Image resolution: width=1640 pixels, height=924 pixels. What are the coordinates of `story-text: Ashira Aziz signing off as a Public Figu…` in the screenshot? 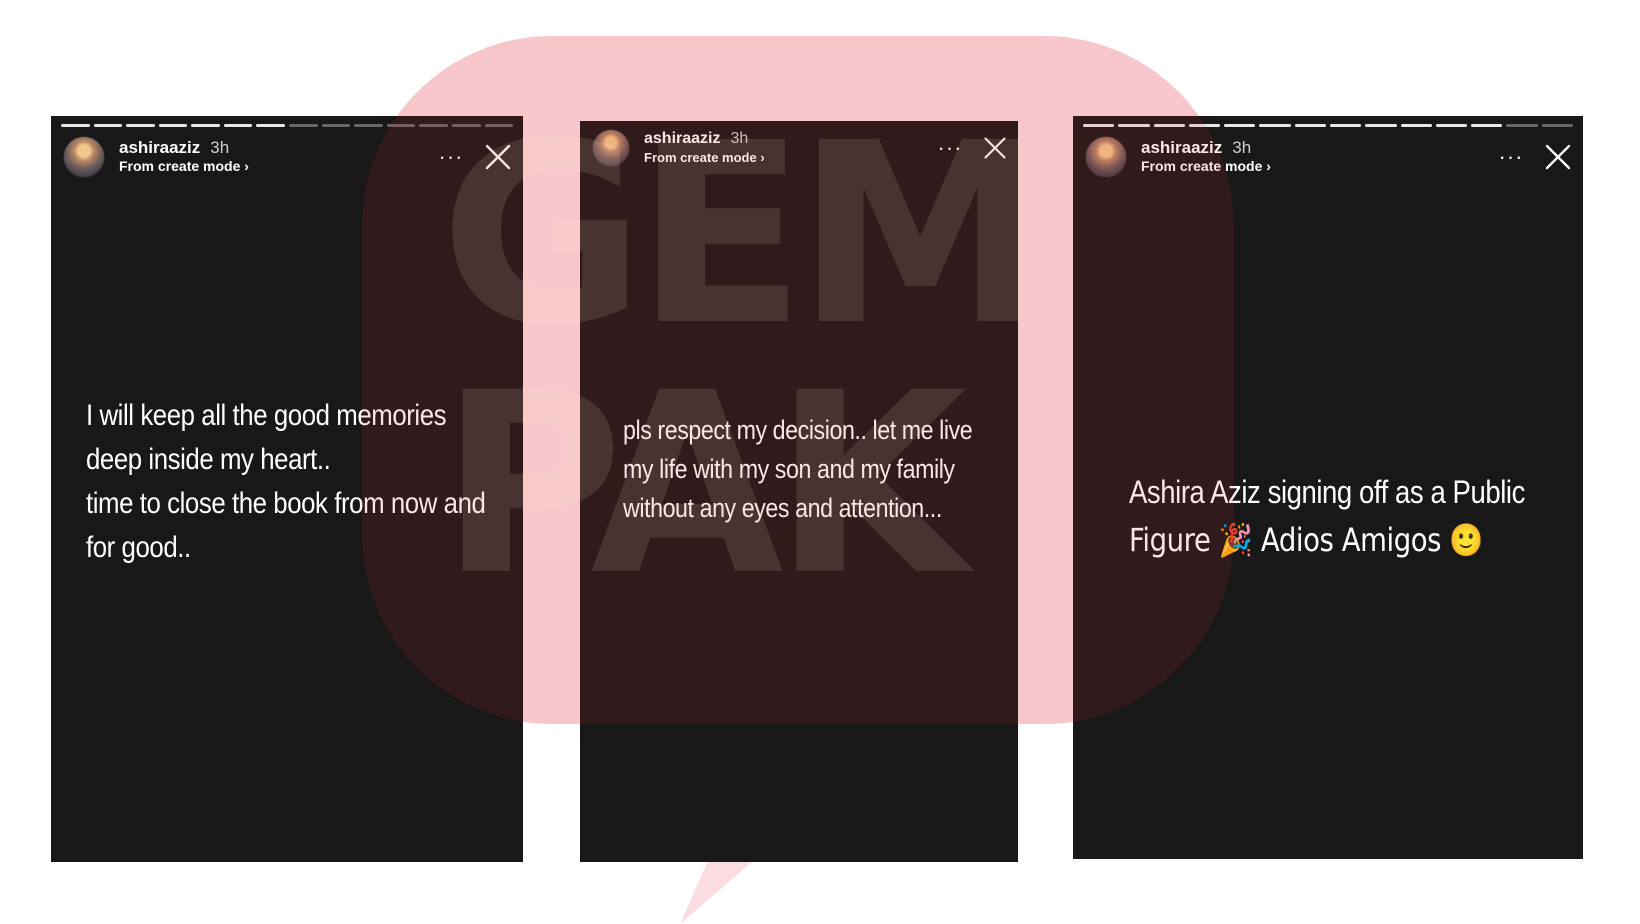 It's located at (1352, 516).